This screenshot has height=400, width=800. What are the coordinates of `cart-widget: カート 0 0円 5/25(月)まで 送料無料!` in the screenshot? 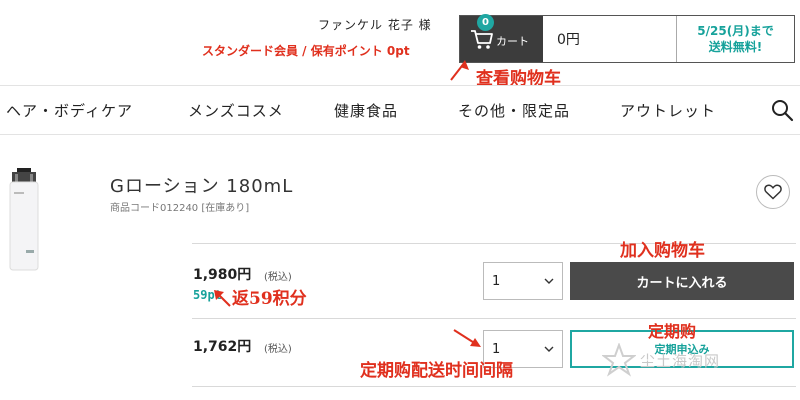 It's located at (627, 38).